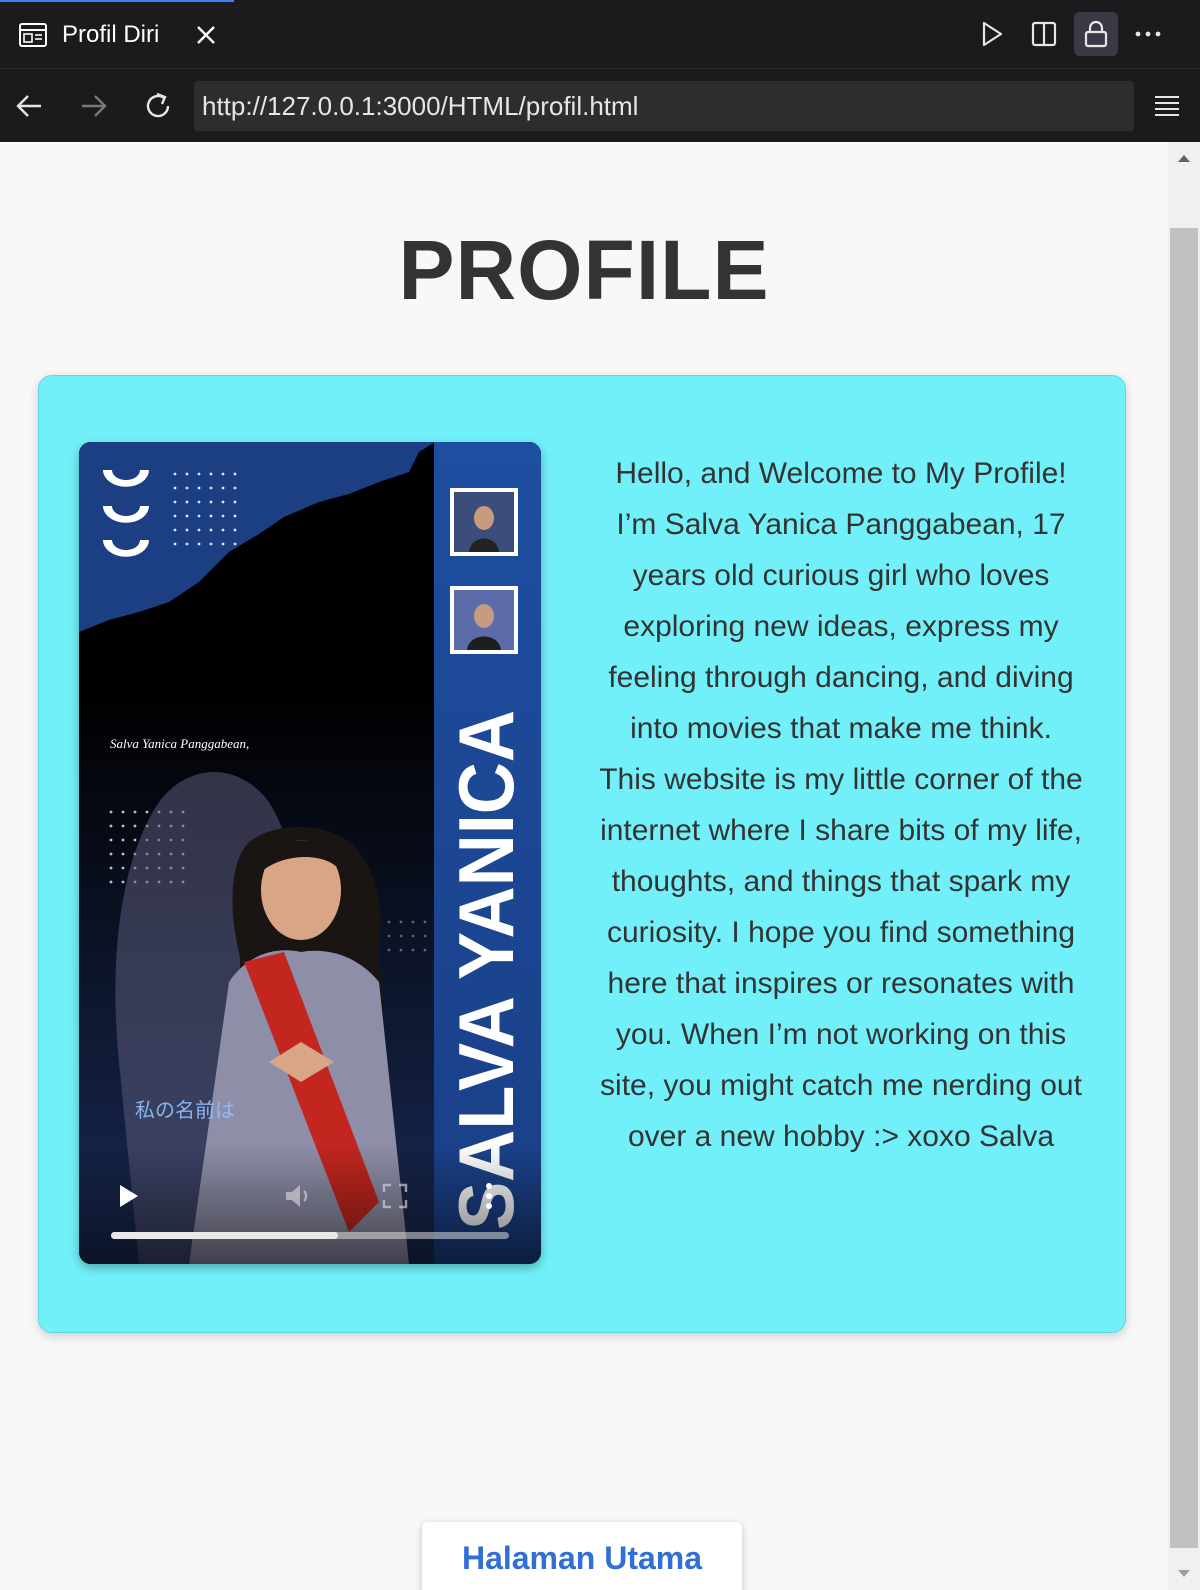  What do you see at coordinates (1184, 888) in the screenshot?
I see `scroll-thumb` at bounding box center [1184, 888].